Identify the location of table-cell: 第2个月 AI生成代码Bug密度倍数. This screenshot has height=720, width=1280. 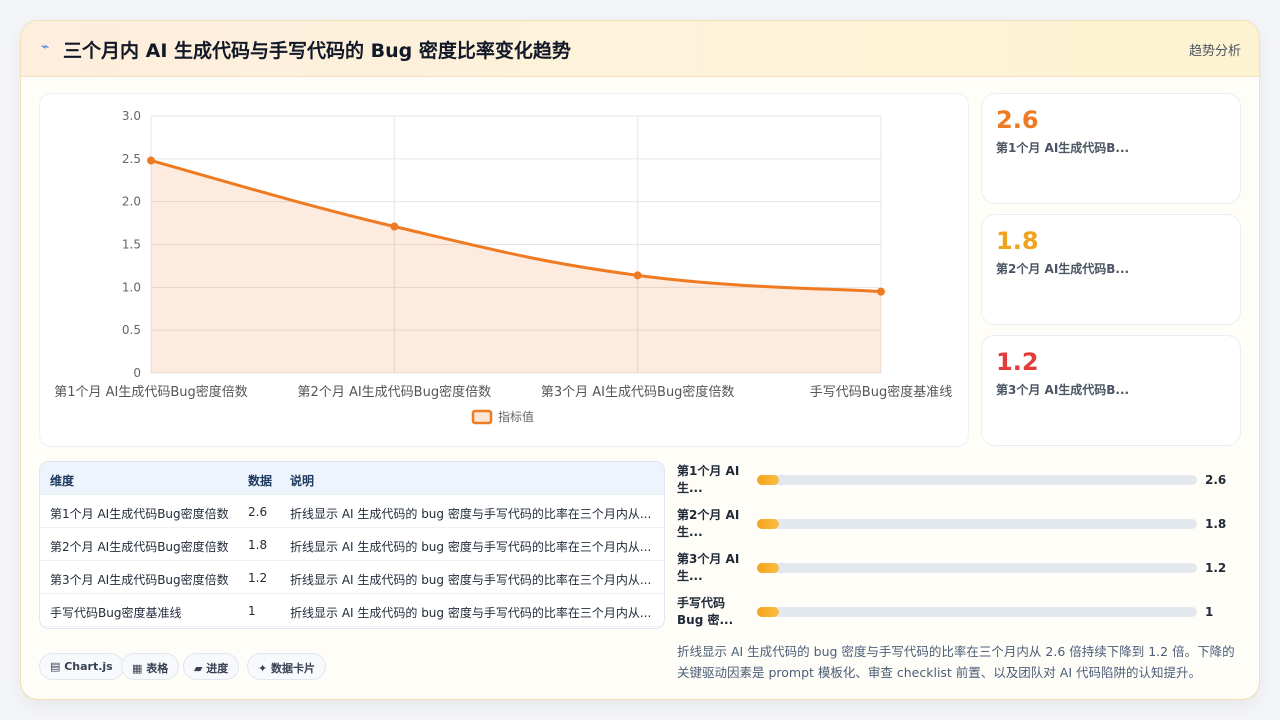
(139, 547).